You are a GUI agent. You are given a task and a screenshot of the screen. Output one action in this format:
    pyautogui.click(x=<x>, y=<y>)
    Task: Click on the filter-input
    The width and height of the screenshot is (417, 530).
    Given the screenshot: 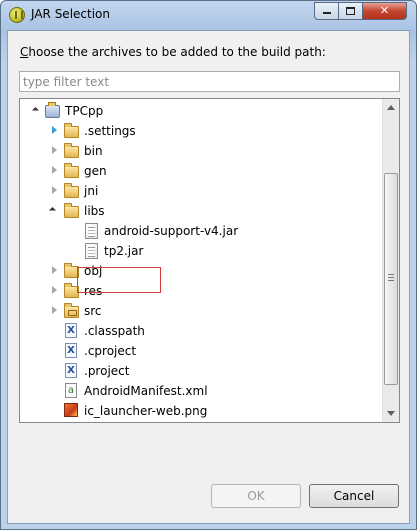 What is the action you would take?
    pyautogui.click(x=209, y=81)
    